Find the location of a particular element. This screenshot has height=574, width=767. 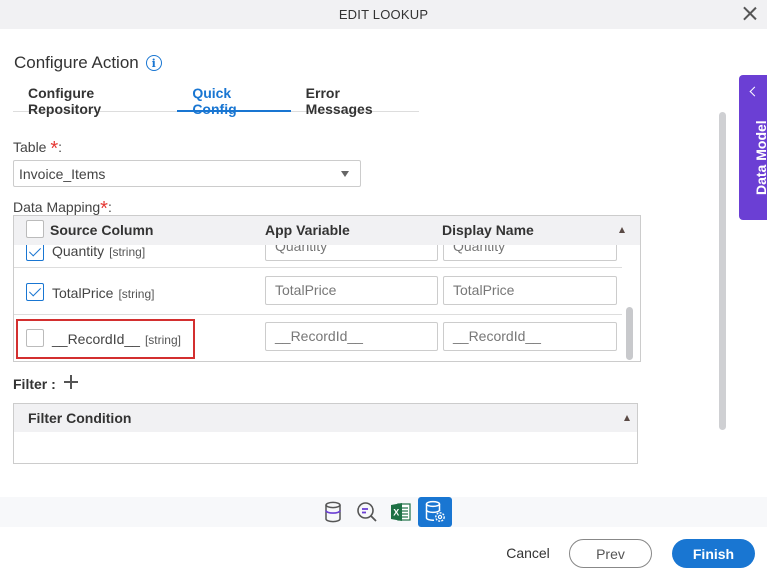

data-model-label: Data Model is located at coordinates (760, 157).